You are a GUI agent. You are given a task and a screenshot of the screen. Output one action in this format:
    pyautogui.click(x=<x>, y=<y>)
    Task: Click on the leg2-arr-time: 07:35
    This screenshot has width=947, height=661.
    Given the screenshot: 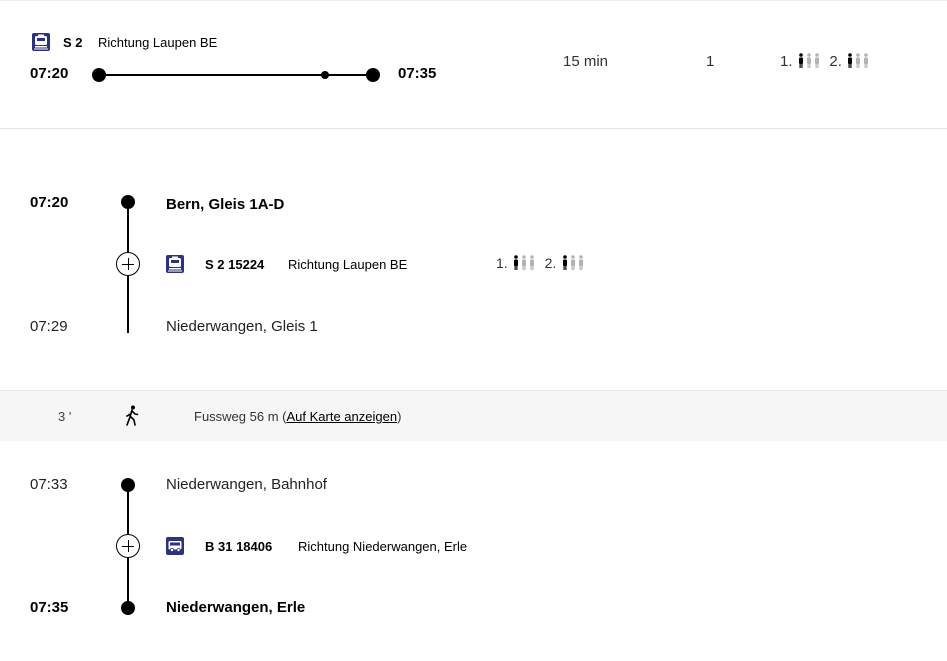 What is the action you would take?
    pyautogui.click(x=49, y=607)
    